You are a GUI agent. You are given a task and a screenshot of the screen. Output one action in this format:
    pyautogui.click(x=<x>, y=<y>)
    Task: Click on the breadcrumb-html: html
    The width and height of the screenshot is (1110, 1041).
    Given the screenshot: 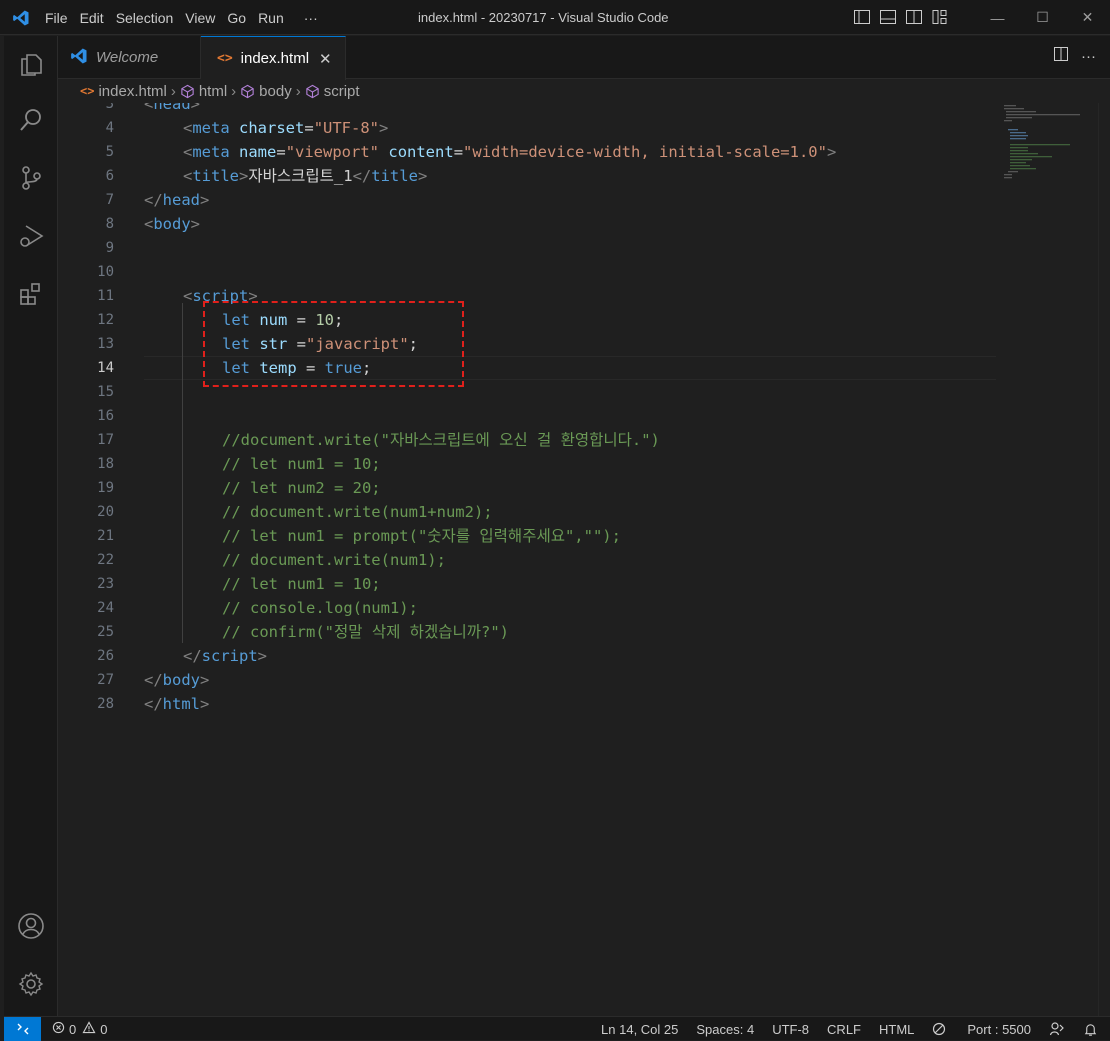 What is the action you would take?
    pyautogui.click(x=213, y=91)
    